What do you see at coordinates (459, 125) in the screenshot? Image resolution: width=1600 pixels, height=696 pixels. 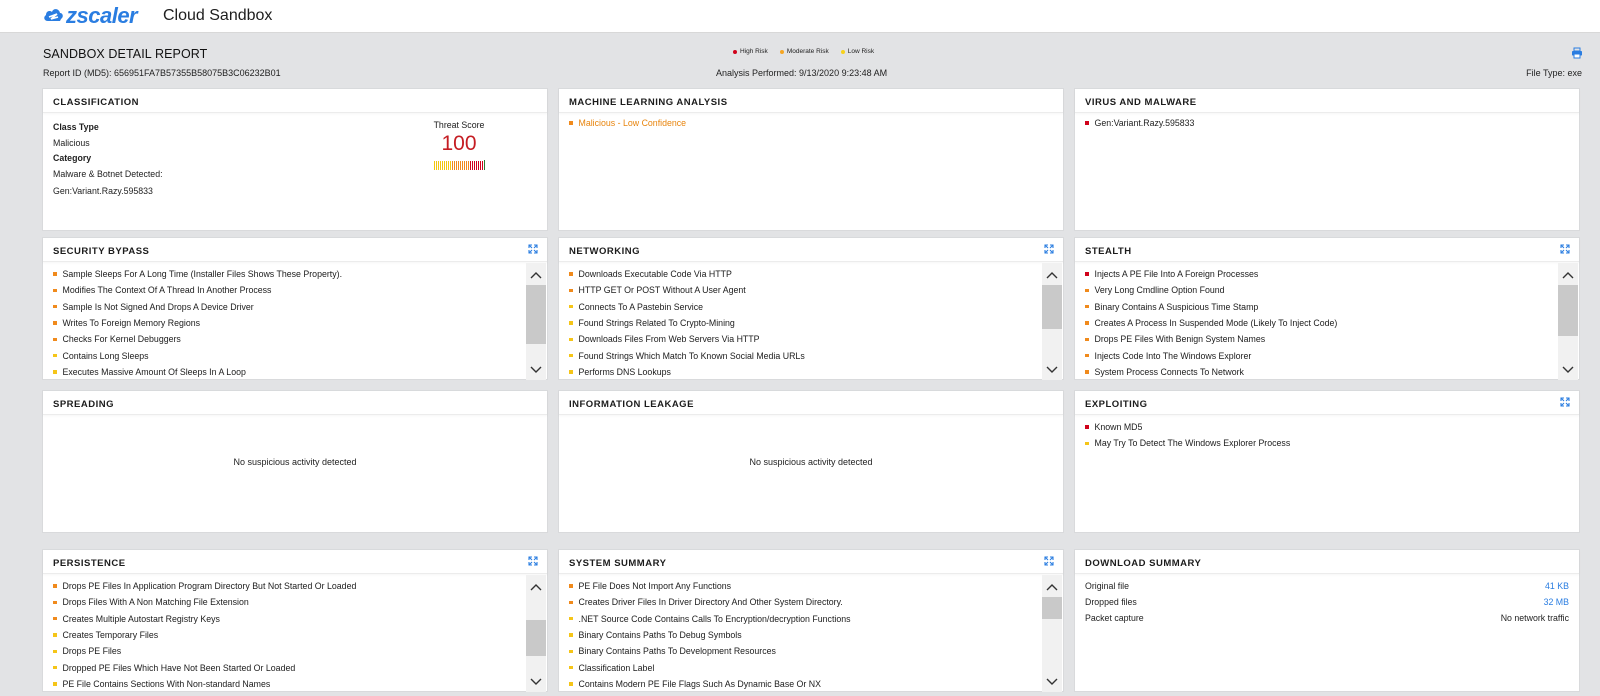 I see `threat-score-label: Threat Score` at bounding box center [459, 125].